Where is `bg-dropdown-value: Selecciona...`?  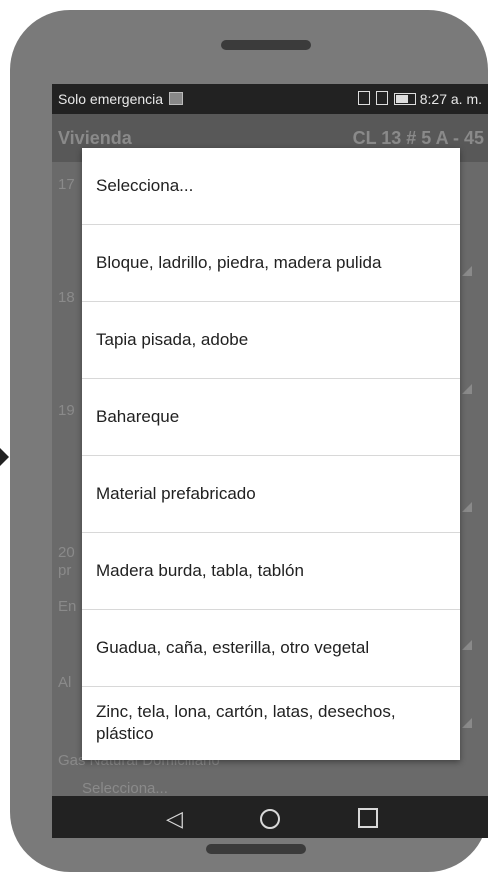 bg-dropdown-value: Selecciona... is located at coordinates (125, 788).